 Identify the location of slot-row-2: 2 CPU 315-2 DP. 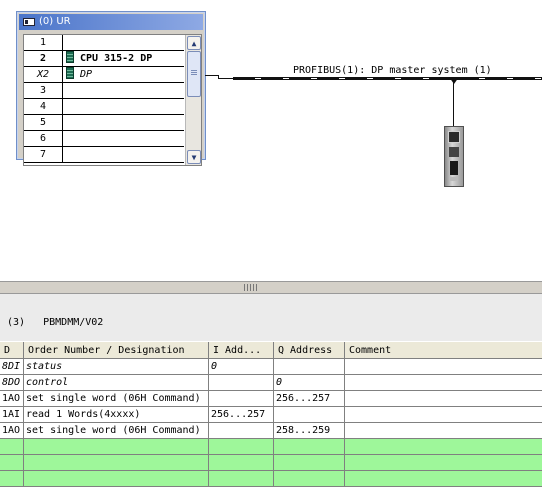
(104, 59).